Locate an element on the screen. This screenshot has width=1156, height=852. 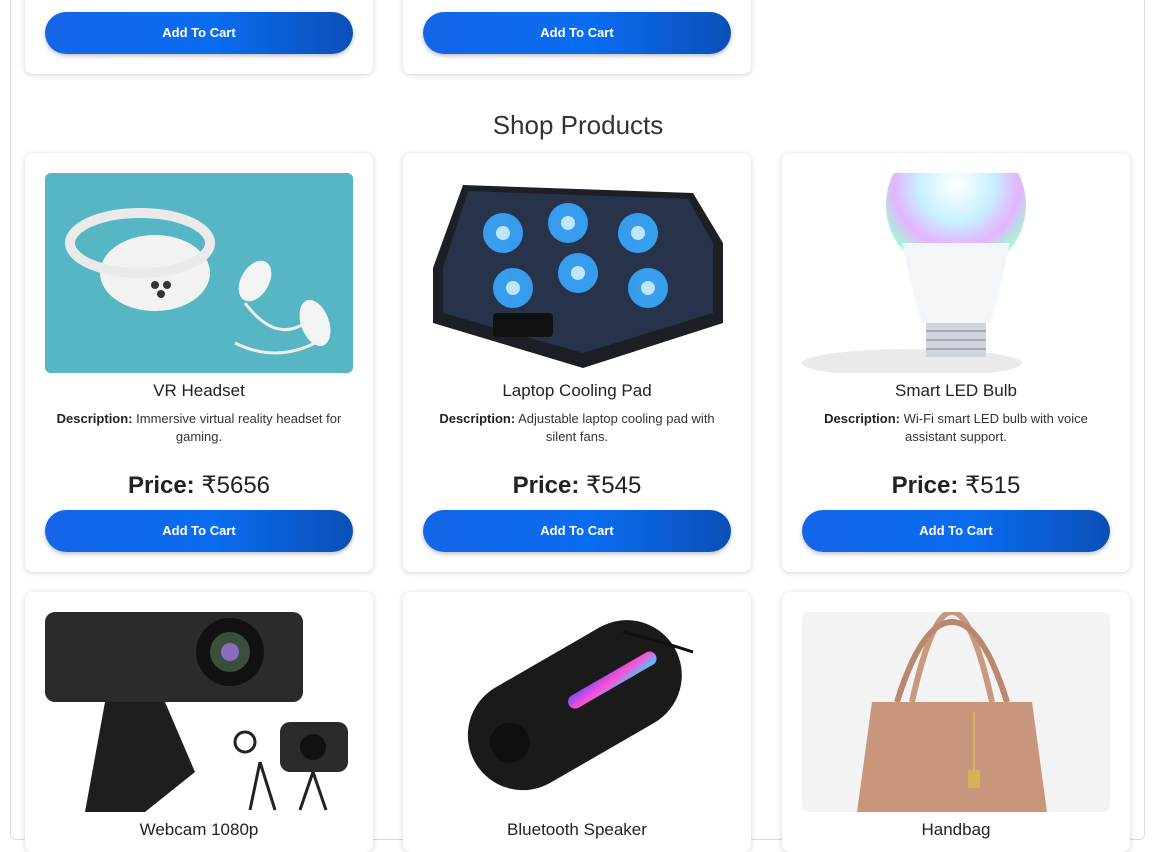
product-image-bluetooth-speaker is located at coordinates (577, 712).